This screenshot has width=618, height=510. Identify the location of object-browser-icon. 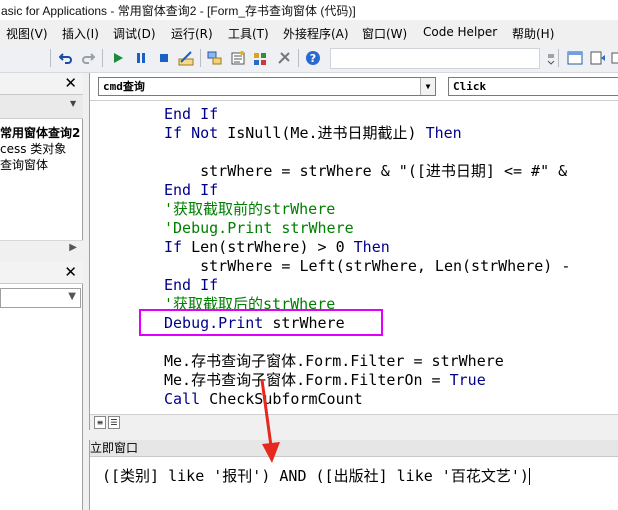
(260, 58).